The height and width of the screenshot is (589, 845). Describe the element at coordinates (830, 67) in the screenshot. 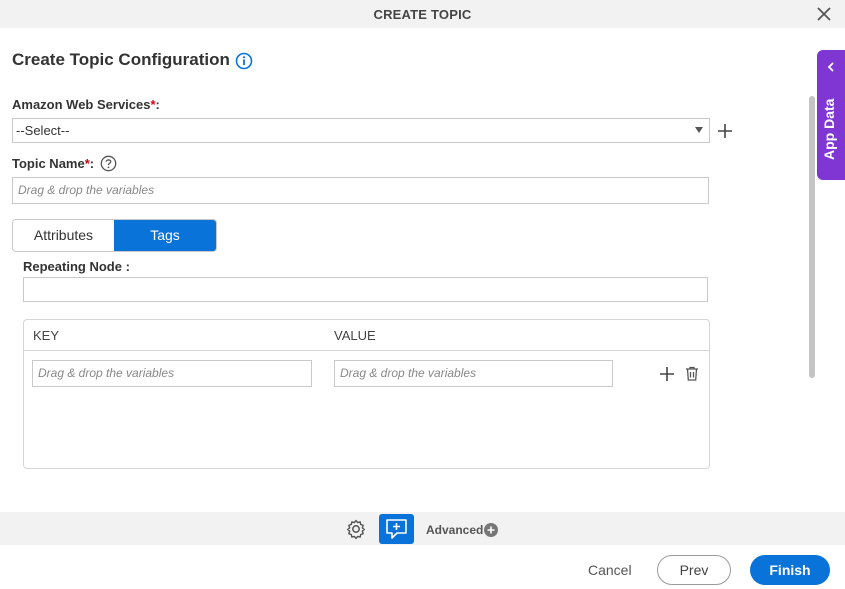

I see `chevron-left-icon` at that location.